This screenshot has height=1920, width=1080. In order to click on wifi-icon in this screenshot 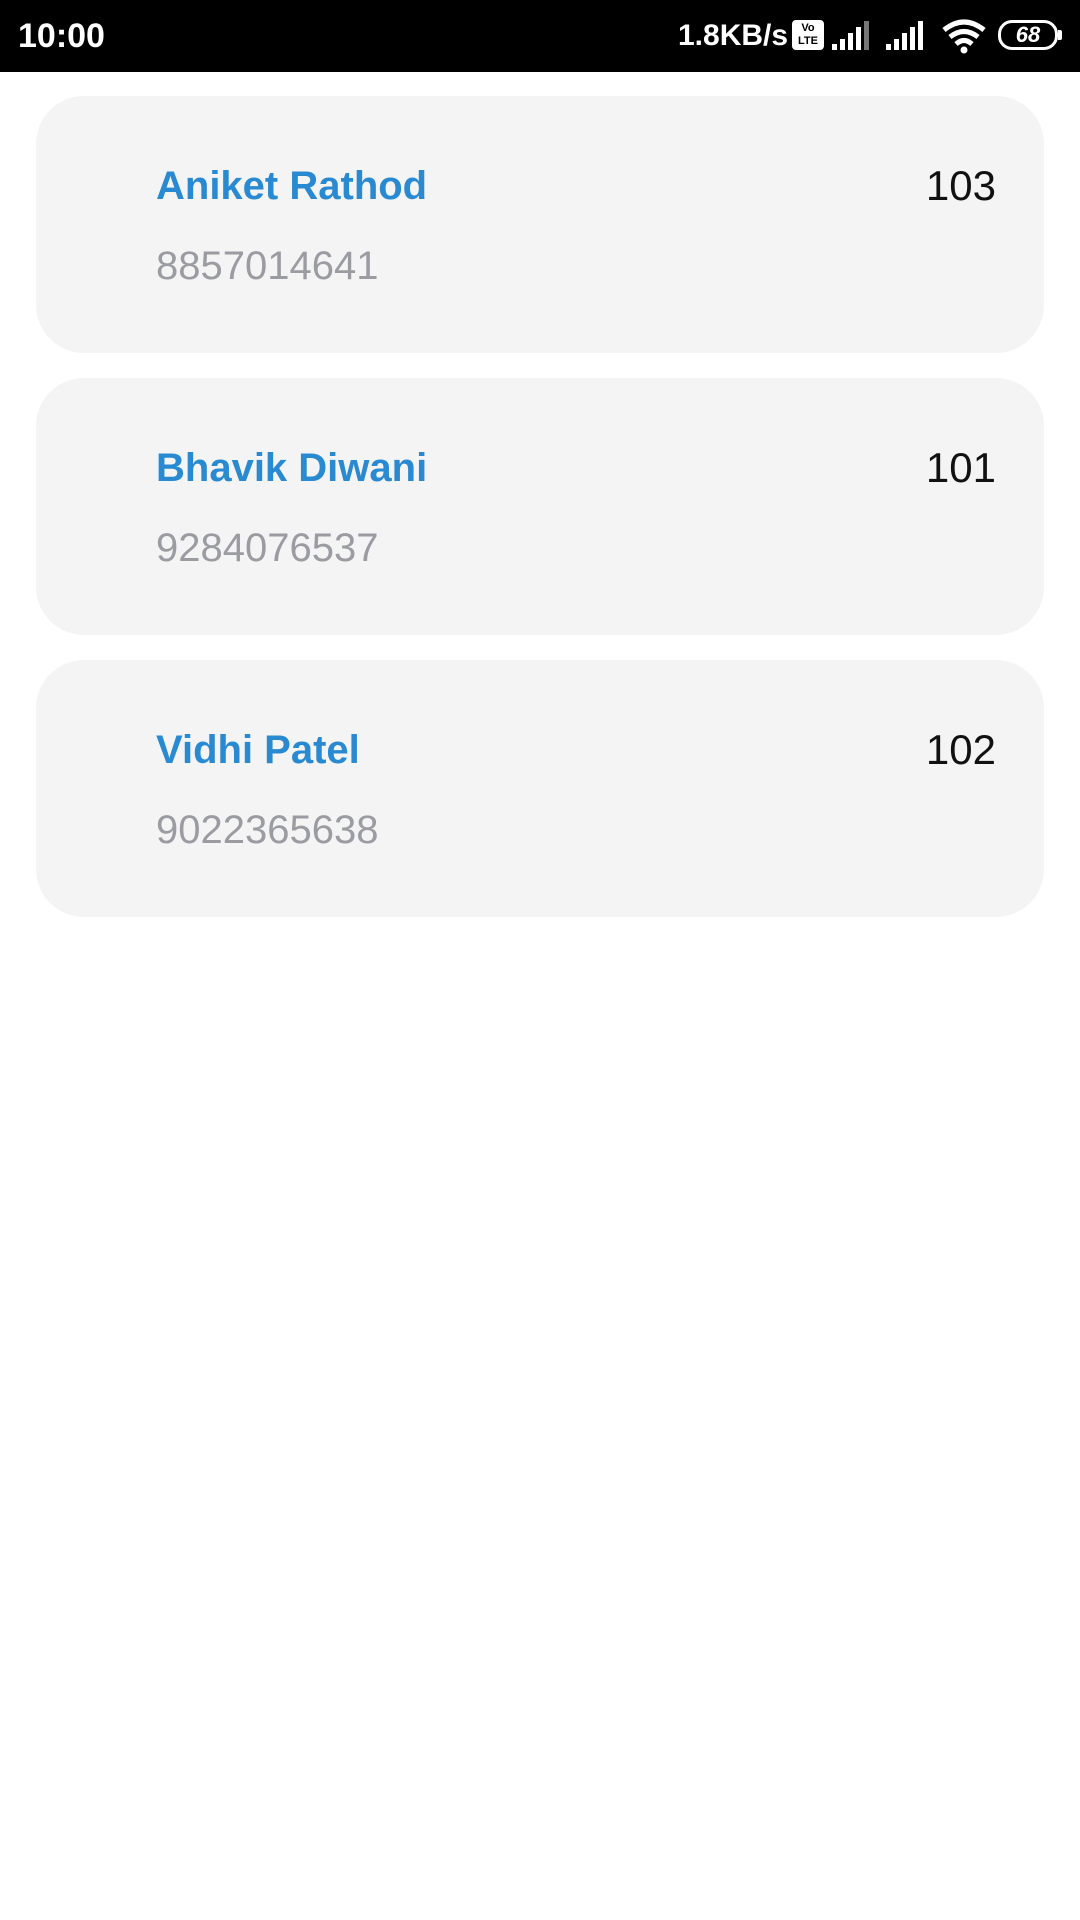, I will do `click(964, 38)`.